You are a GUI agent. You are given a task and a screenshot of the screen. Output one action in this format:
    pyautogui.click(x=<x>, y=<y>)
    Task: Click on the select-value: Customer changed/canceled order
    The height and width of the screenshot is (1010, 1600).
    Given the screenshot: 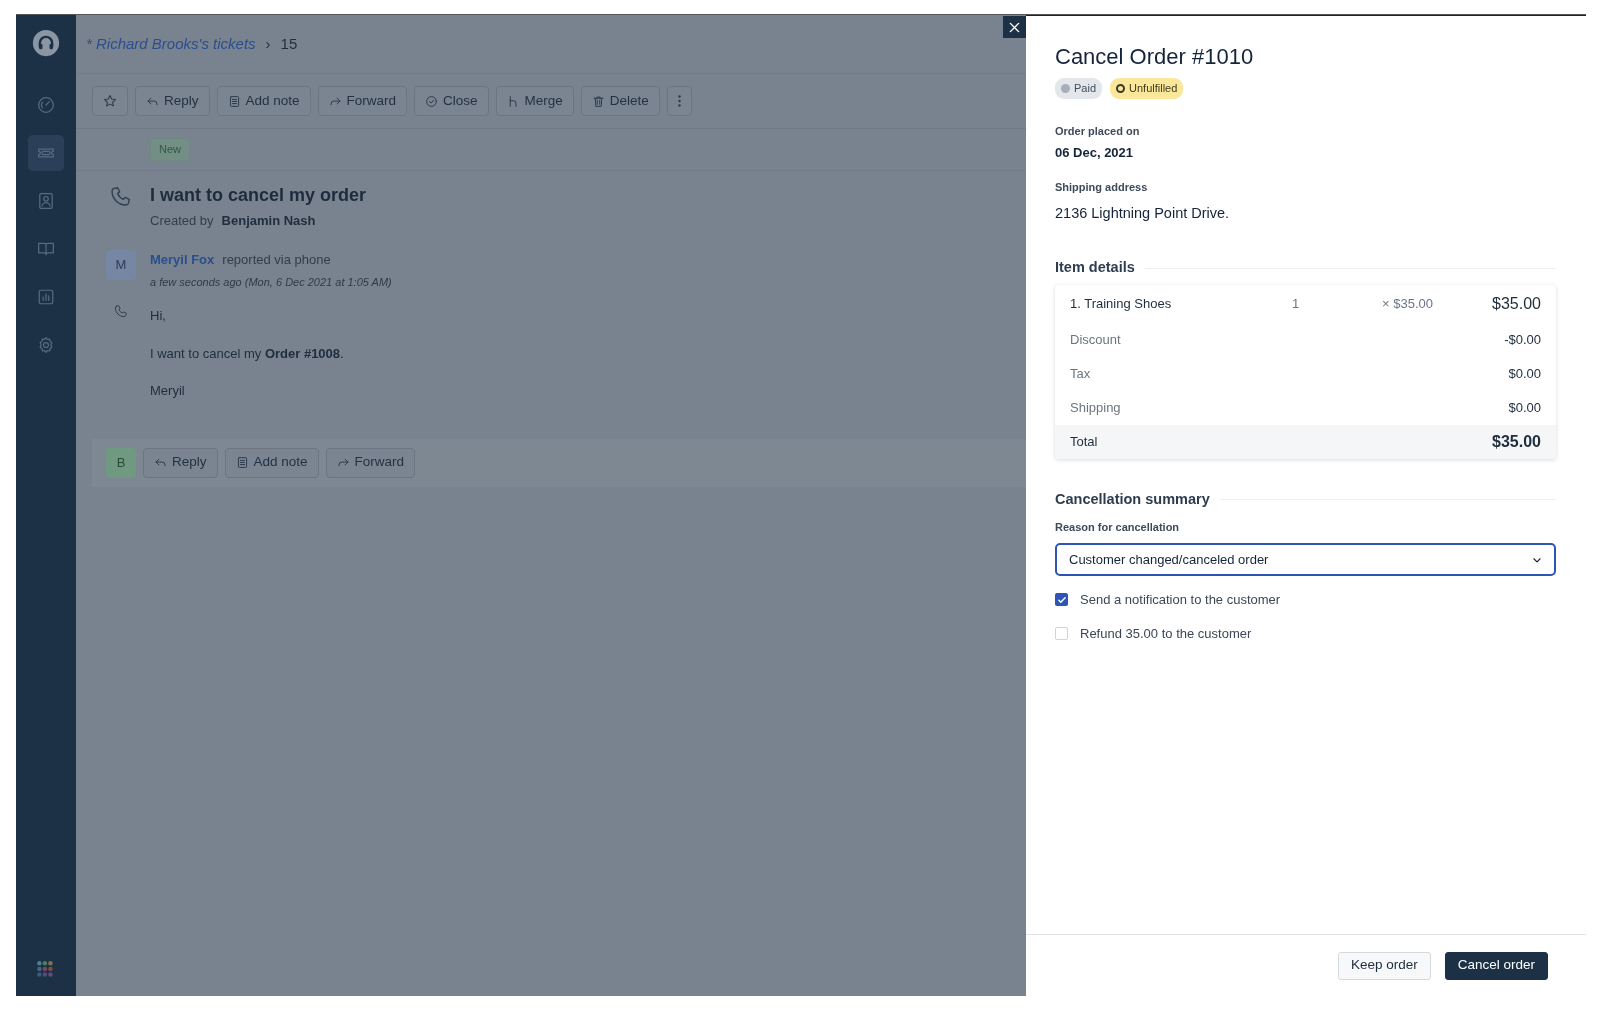 What is the action you would take?
    pyautogui.click(x=1169, y=559)
    